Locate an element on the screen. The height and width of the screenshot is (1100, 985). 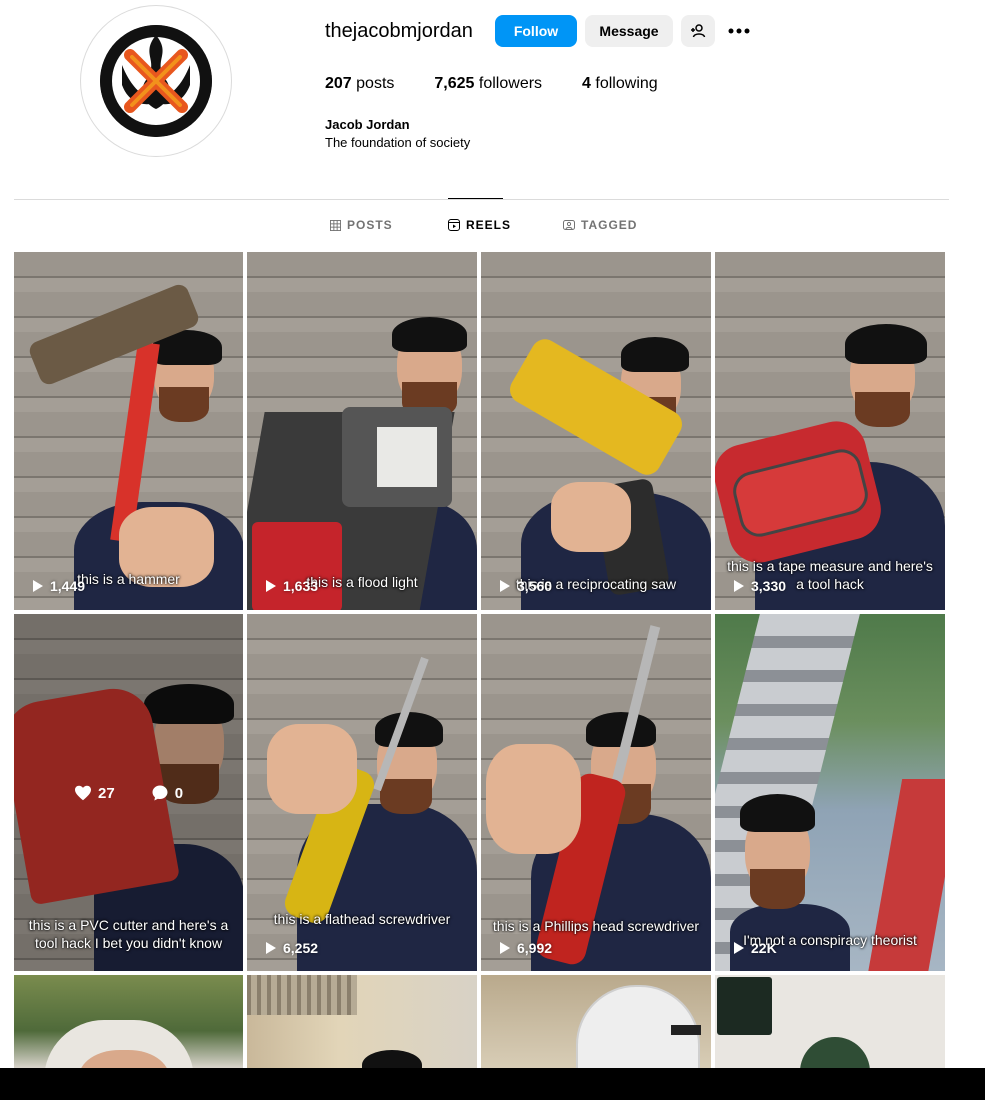
flame-logo-icon is located at coordinates (156, 81).